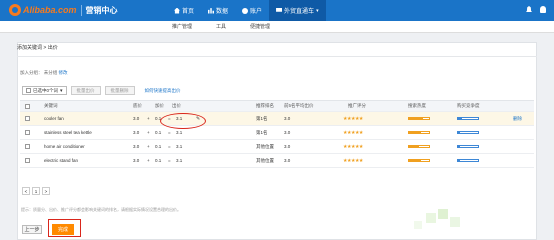 The width and height of the screenshot is (554, 240). I want to click on table-row: cooler fan 3.0 +0.1 = 3.1 ✎ 第1名 3.0 ★★★★★ 删除, so click(277, 119).